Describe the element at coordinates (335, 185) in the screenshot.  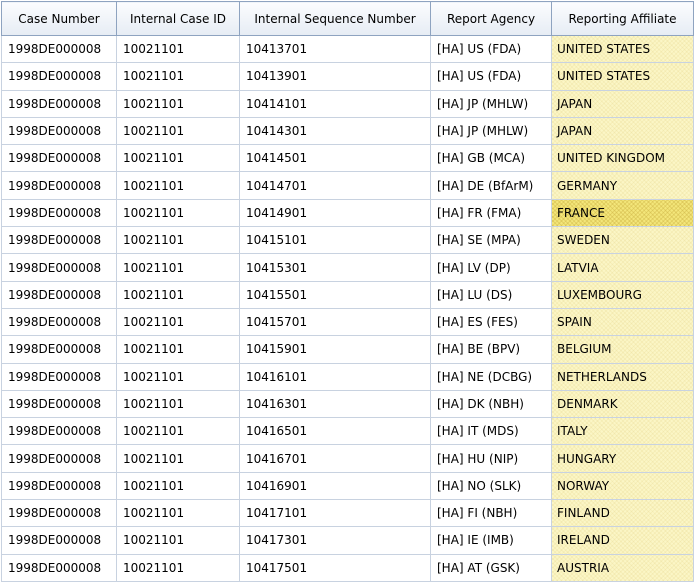
I see `internal-sequence-number-cell: 10414701` at that location.